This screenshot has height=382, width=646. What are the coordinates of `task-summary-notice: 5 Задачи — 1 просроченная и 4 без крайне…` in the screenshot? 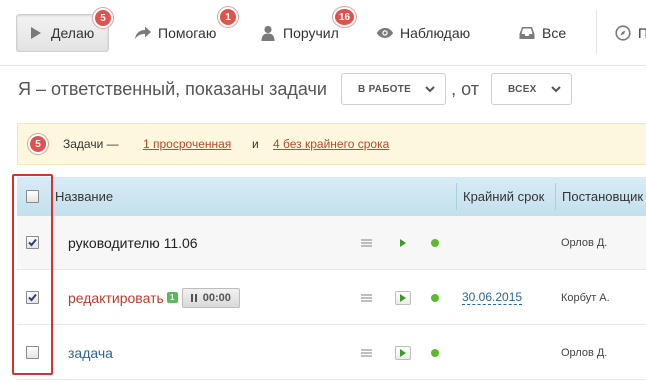 It's located at (331, 144).